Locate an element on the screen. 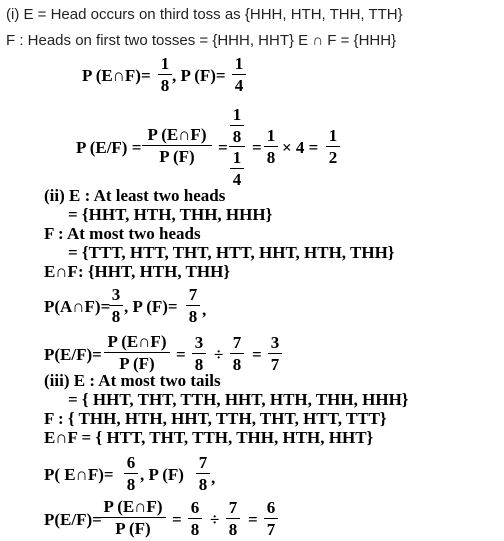 This screenshot has height=541, width=504. part3-event-f-line: F : { THH, HTH, HHT, TTH, THT, HTT, TTT} is located at coordinates (215, 418).